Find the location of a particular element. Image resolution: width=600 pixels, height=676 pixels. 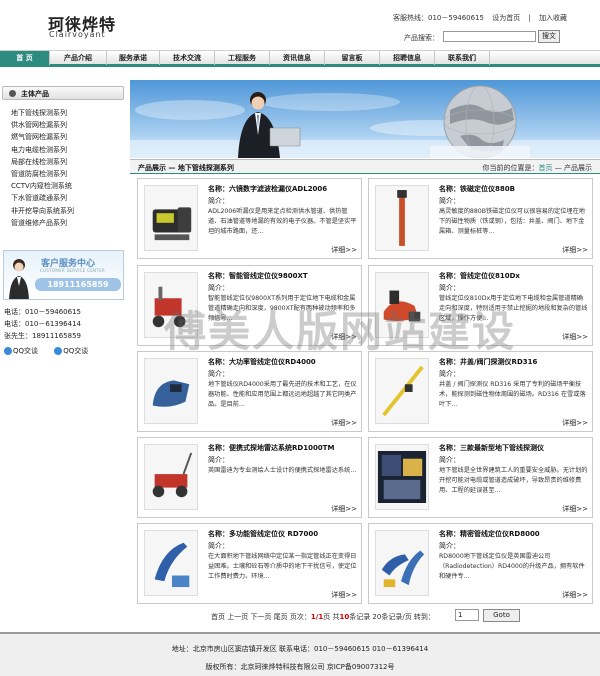

category-item: 管道防腐检测系列 is located at coordinates (68, 174).